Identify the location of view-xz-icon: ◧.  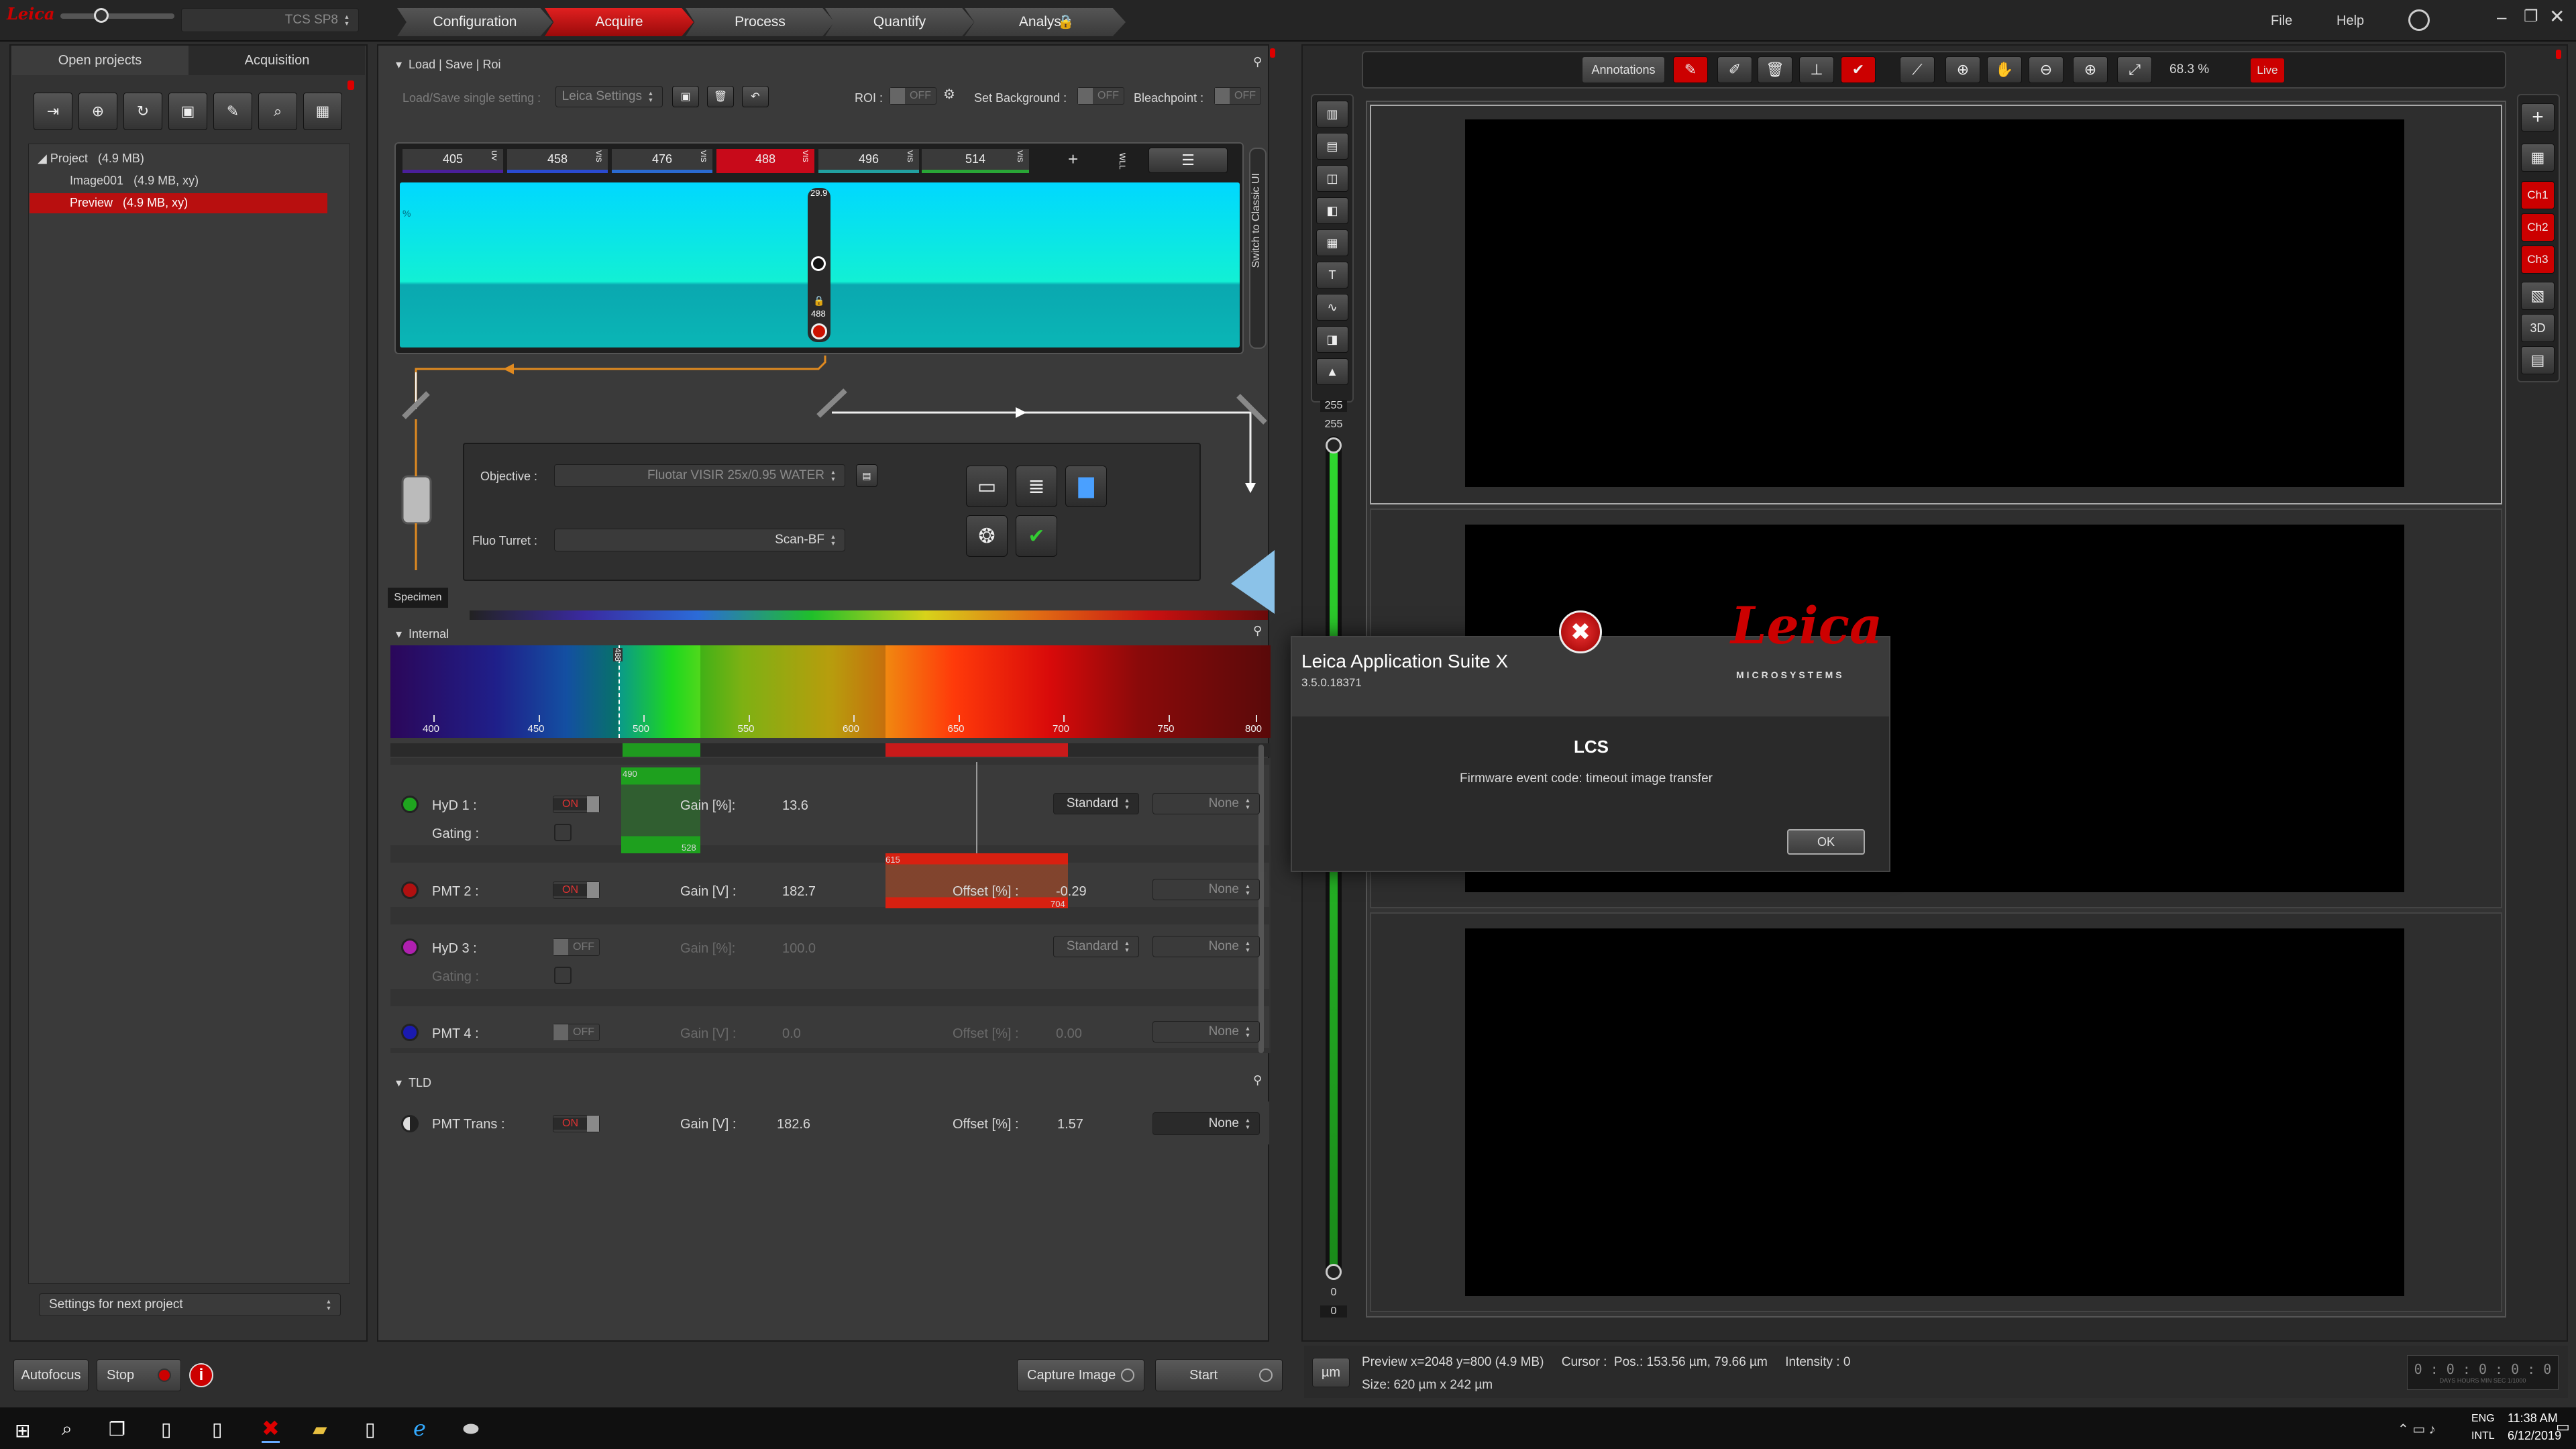
(1332, 210).